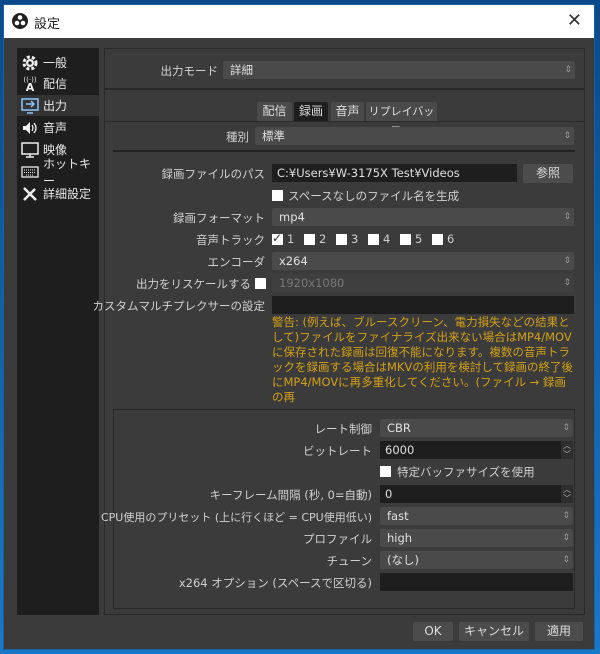  I want to click on type-label: 種別, so click(237, 137).